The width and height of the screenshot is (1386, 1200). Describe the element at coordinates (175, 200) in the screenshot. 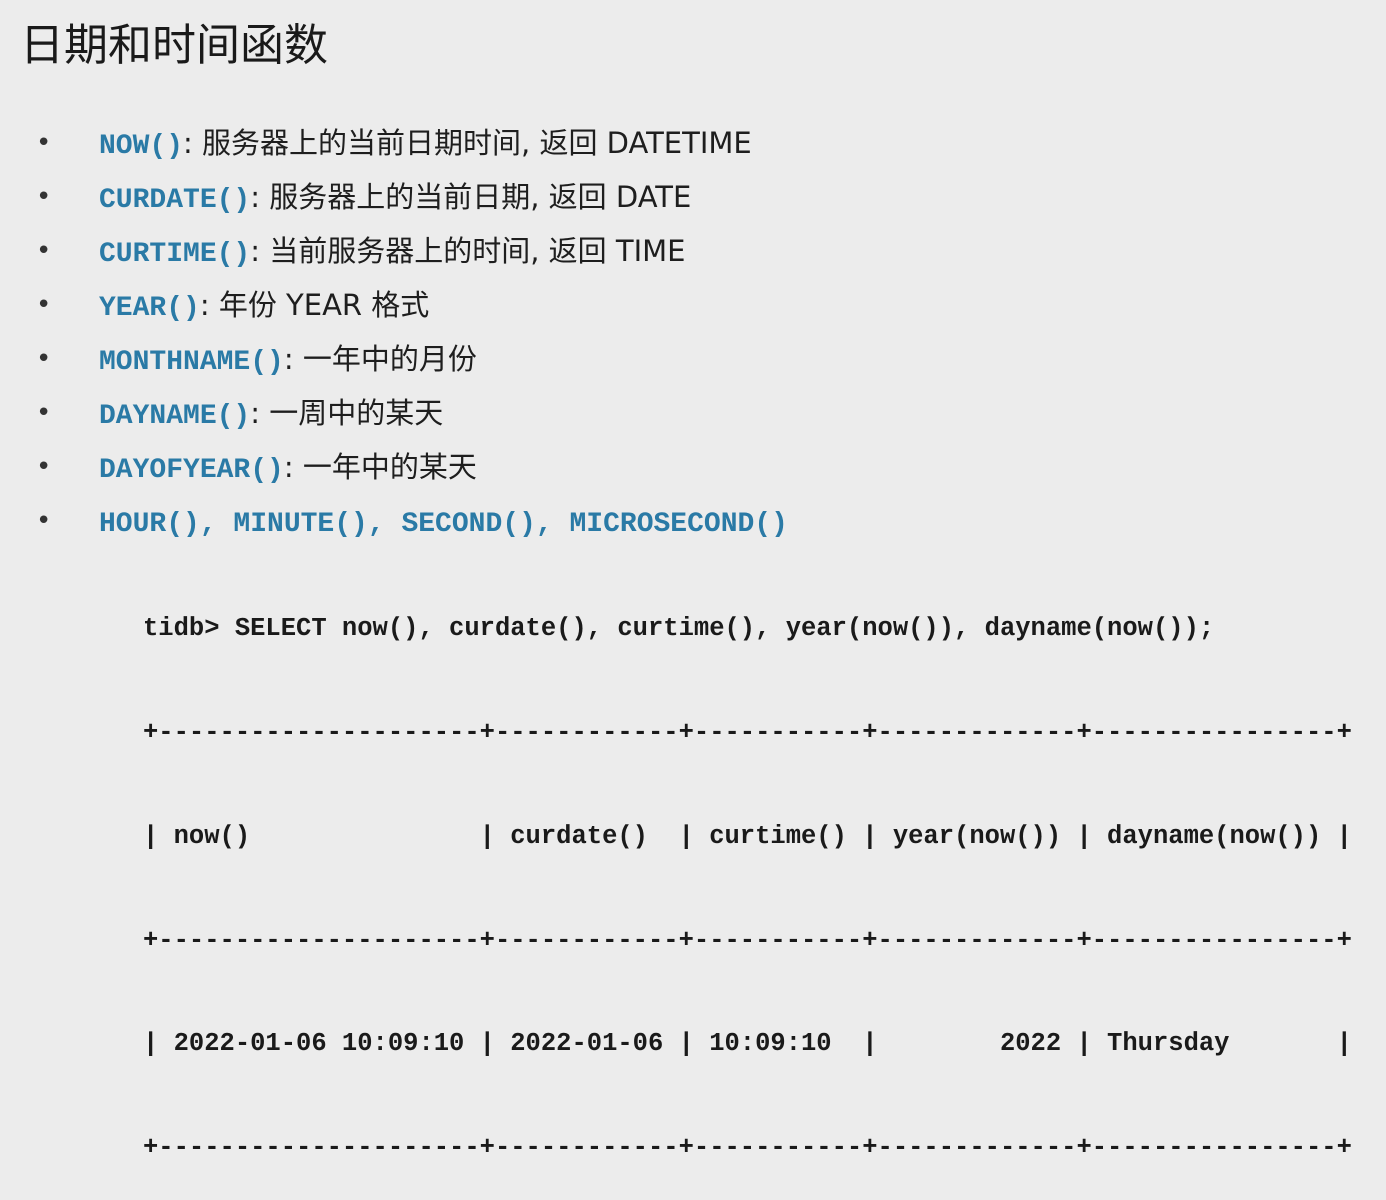

I see `function-name: CURDATE()` at that location.